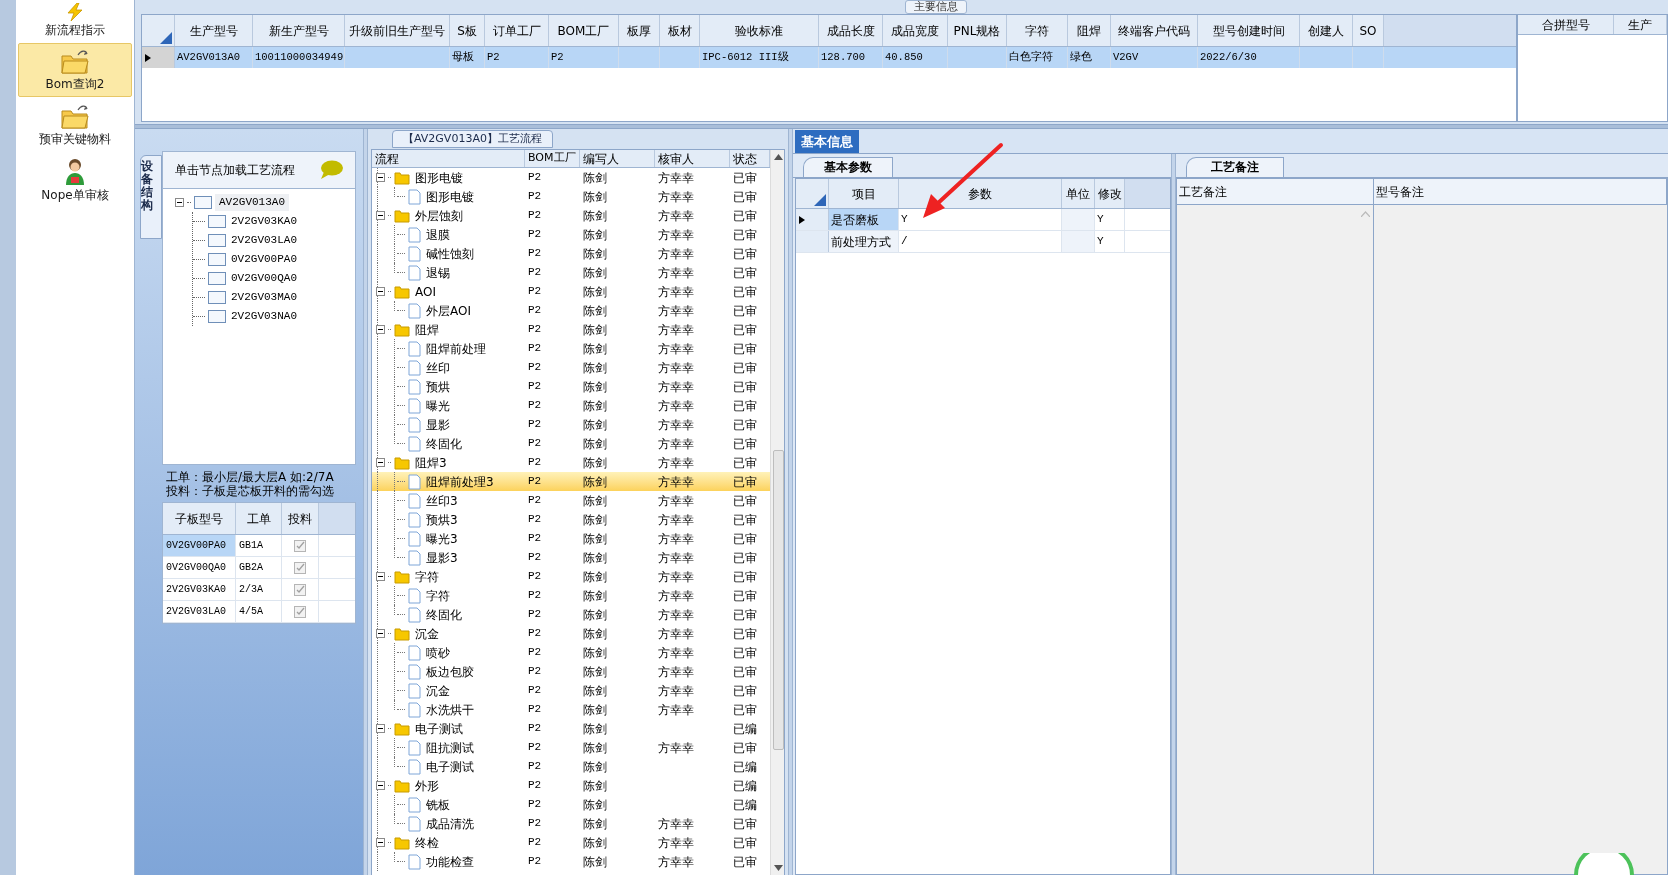  What do you see at coordinates (472, 139) in the screenshot?
I see `panel-tab: 【AV2GV013A0】工艺流程` at bounding box center [472, 139].